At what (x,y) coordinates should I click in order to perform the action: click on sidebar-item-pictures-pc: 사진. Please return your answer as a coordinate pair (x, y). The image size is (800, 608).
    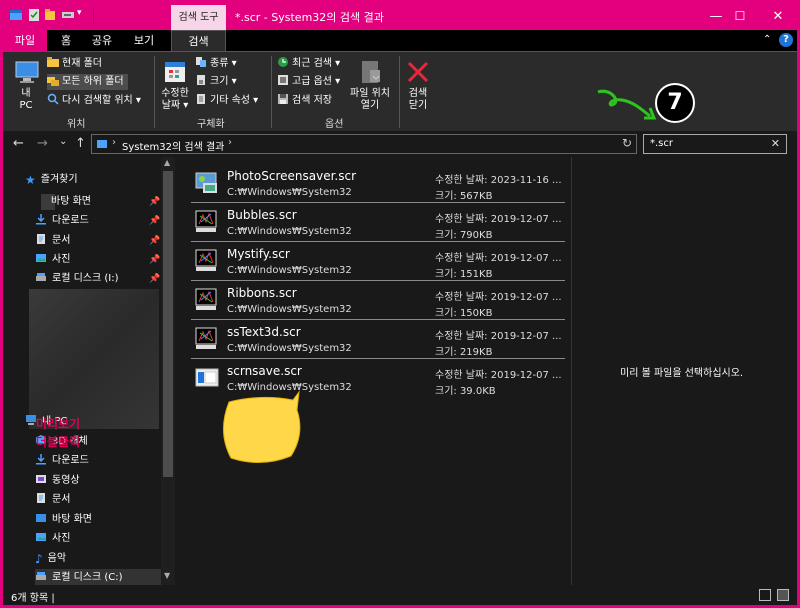
    Looking at the image, I should click on (52, 539).